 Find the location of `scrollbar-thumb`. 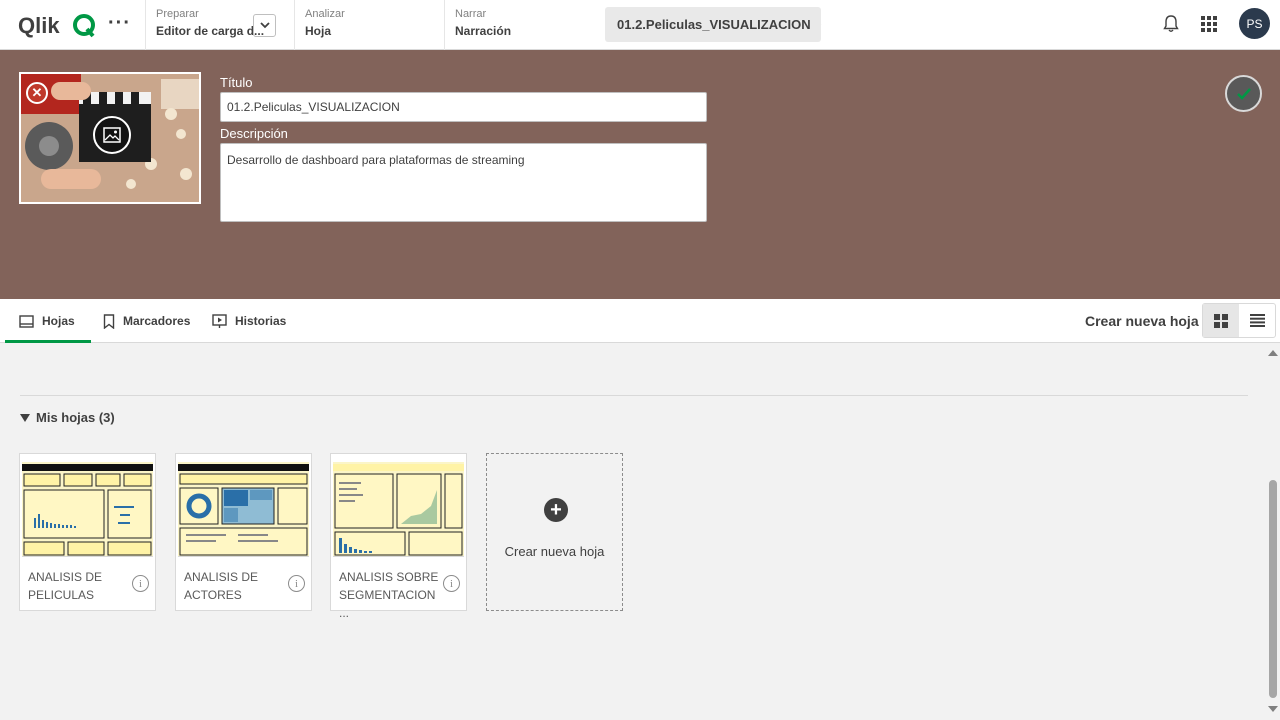

scrollbar-thumb is located at coordinates (1273, 589).